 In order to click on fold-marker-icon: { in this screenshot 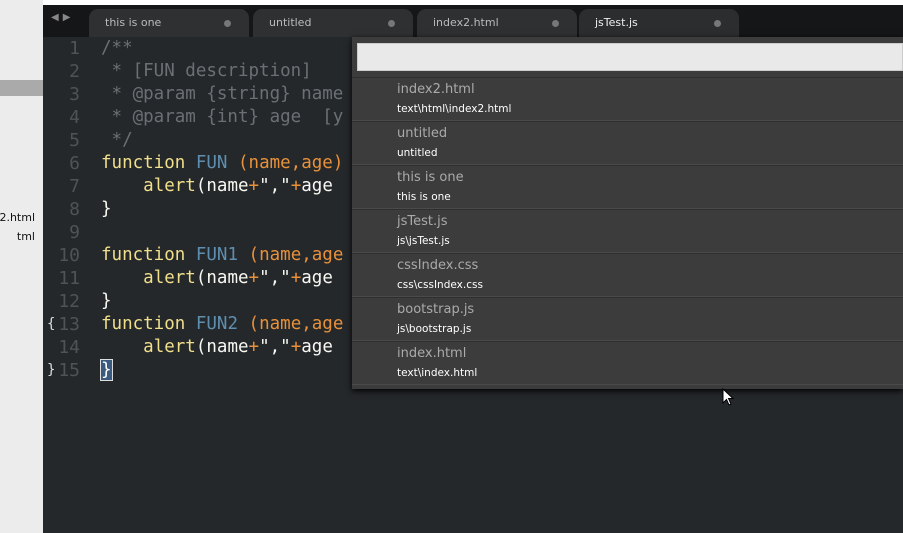, I will do `click(51, 324)`.